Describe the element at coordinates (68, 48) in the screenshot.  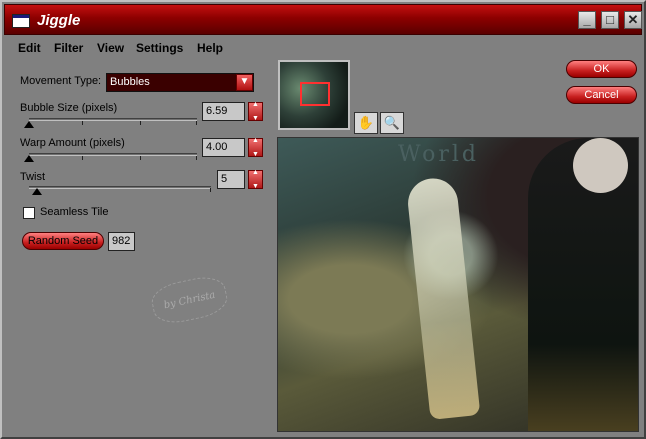
I see `menu-filter: Filter` at that location.